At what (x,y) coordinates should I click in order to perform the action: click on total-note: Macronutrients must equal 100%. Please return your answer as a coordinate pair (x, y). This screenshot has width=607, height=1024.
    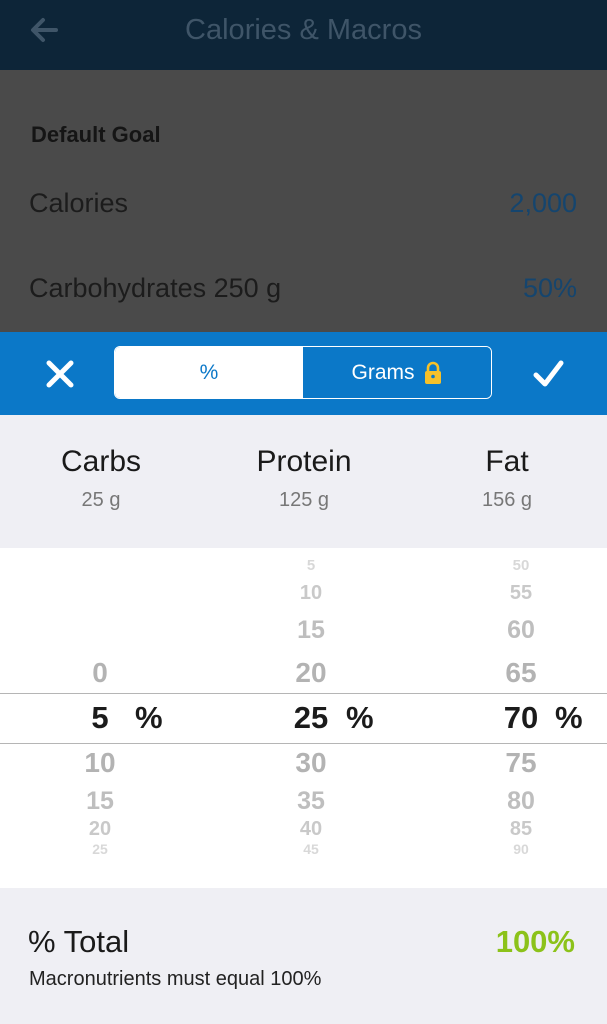
    Looking at the image, I should click on (175, 979).